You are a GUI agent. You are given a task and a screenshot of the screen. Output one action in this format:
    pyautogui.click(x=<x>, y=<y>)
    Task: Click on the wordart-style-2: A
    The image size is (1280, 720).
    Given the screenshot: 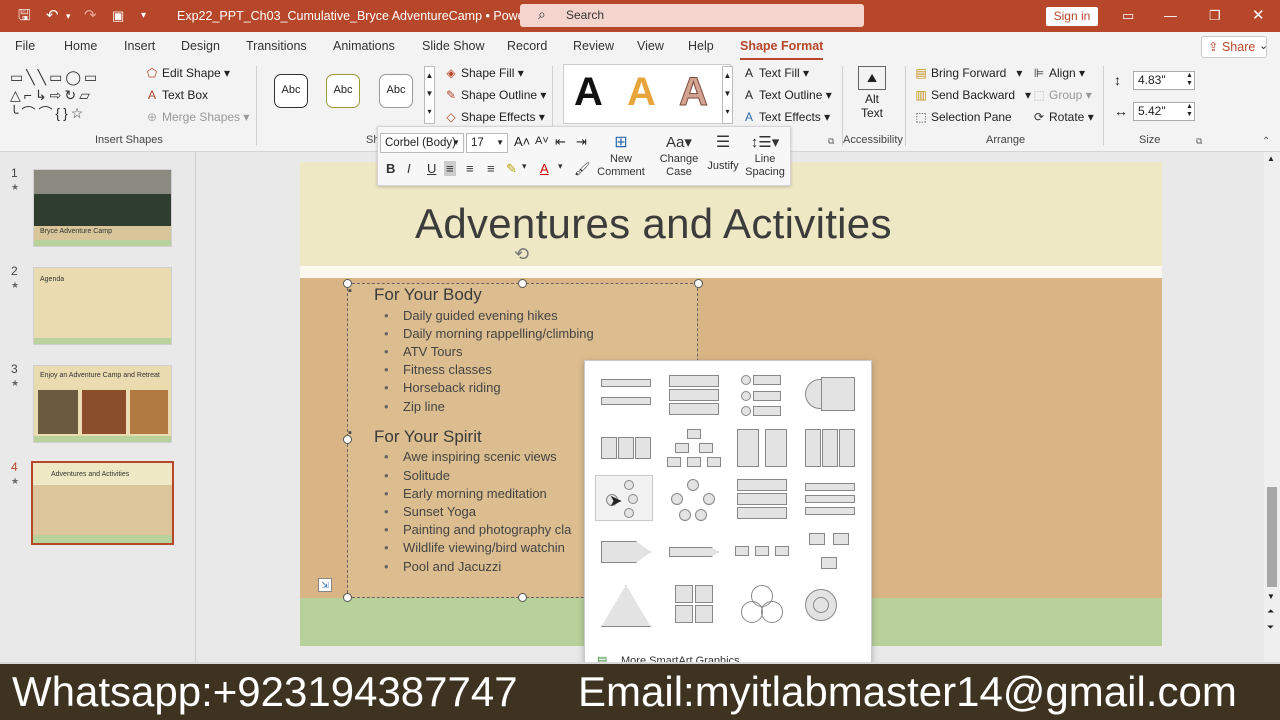 What is the action you would take?
    pyautogui.click(x=641, y=92)
    